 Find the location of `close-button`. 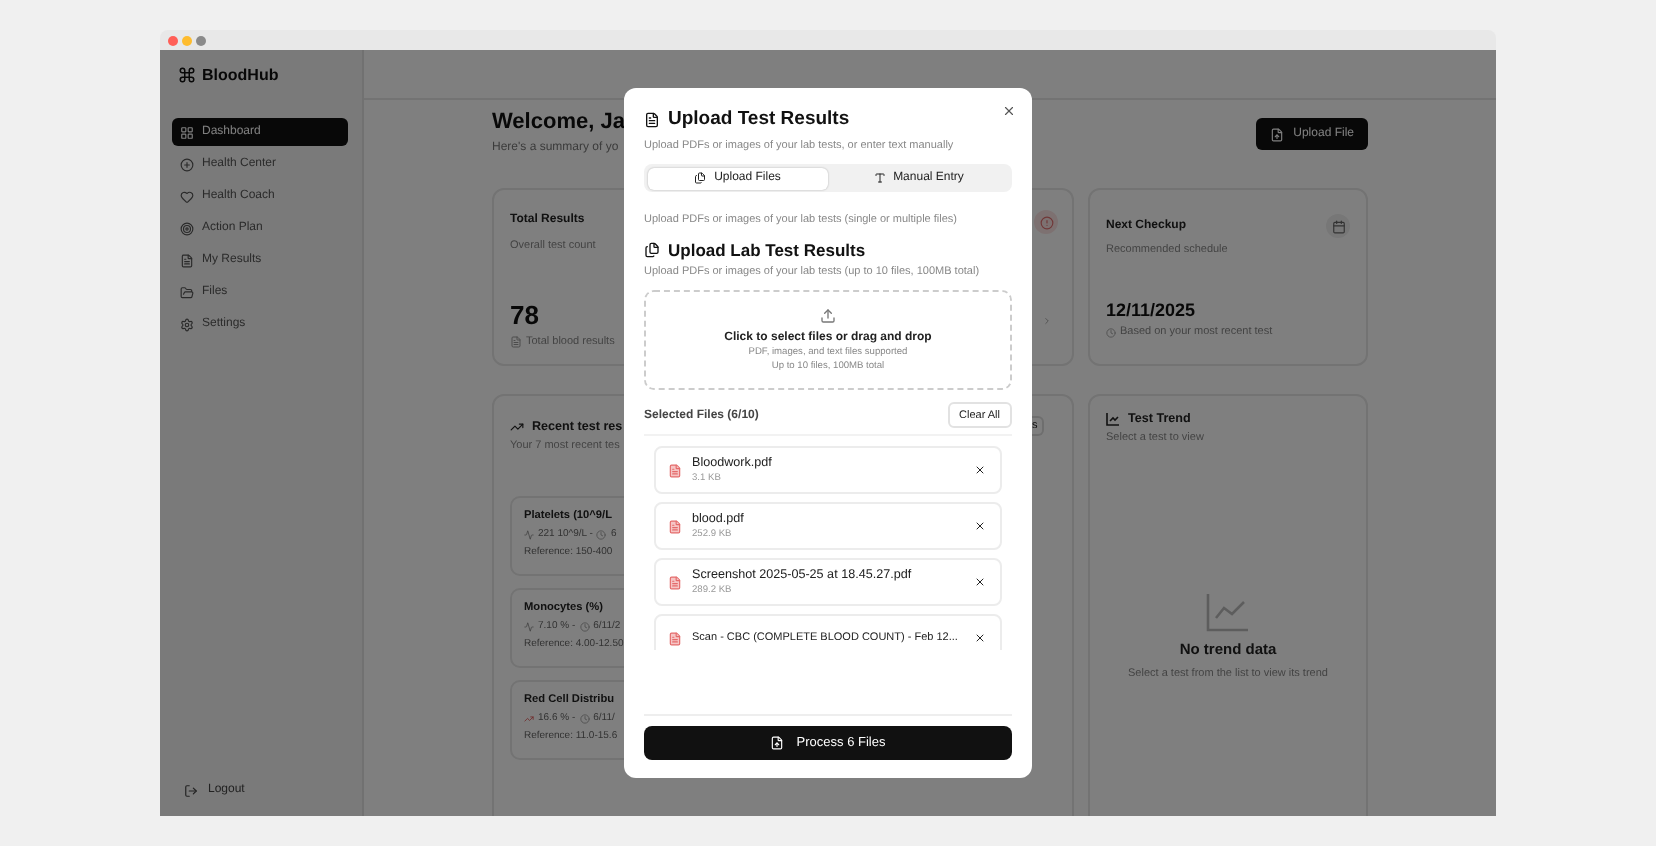

close-button is located at coordinates (1009, 111).